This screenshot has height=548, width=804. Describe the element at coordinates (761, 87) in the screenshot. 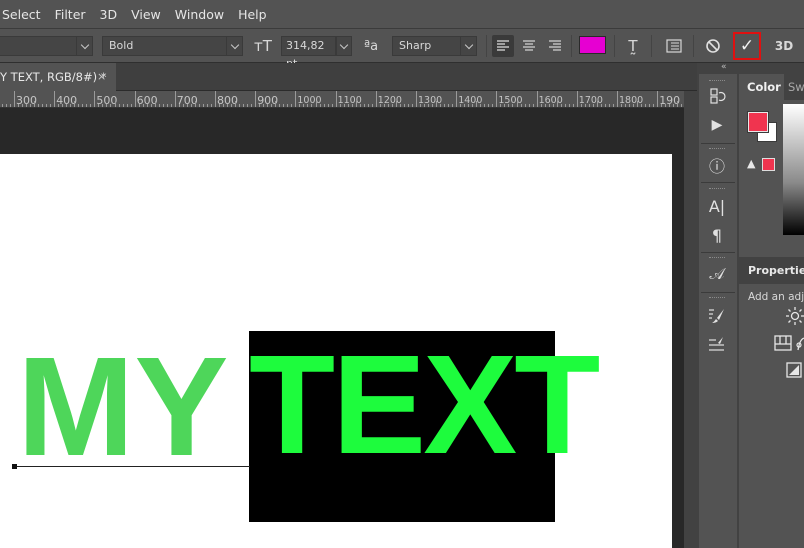

I see `tab-color: Color` at that location.